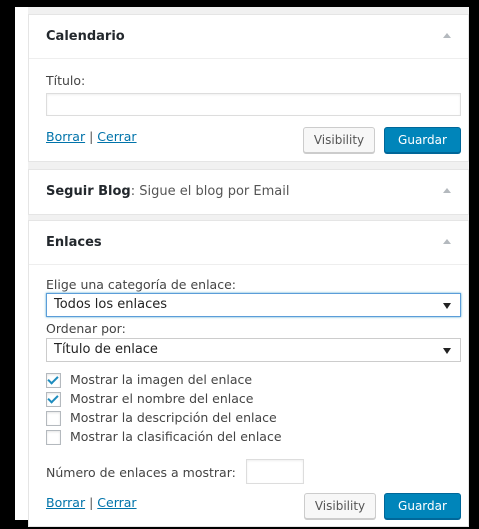 The height and width of the screenshot is (529, 479). Describe the element at coordinates (176, 436) in the screenshot. I see `show-rating-label: Mostrar la clasificación del enlace` at that location.